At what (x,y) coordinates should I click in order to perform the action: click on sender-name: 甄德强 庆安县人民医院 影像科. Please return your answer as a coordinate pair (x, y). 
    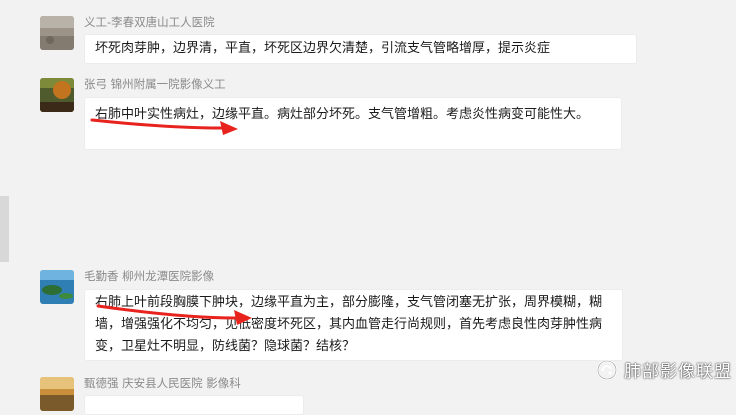
    Looking at the image, I should click on (162, 383).